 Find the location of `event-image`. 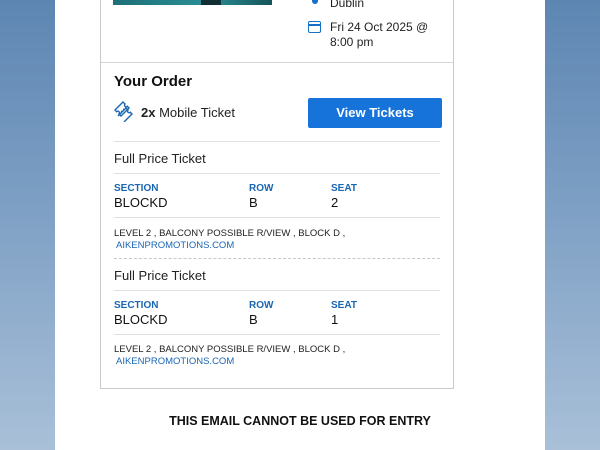

event-image is located at coordinates (192, 2).